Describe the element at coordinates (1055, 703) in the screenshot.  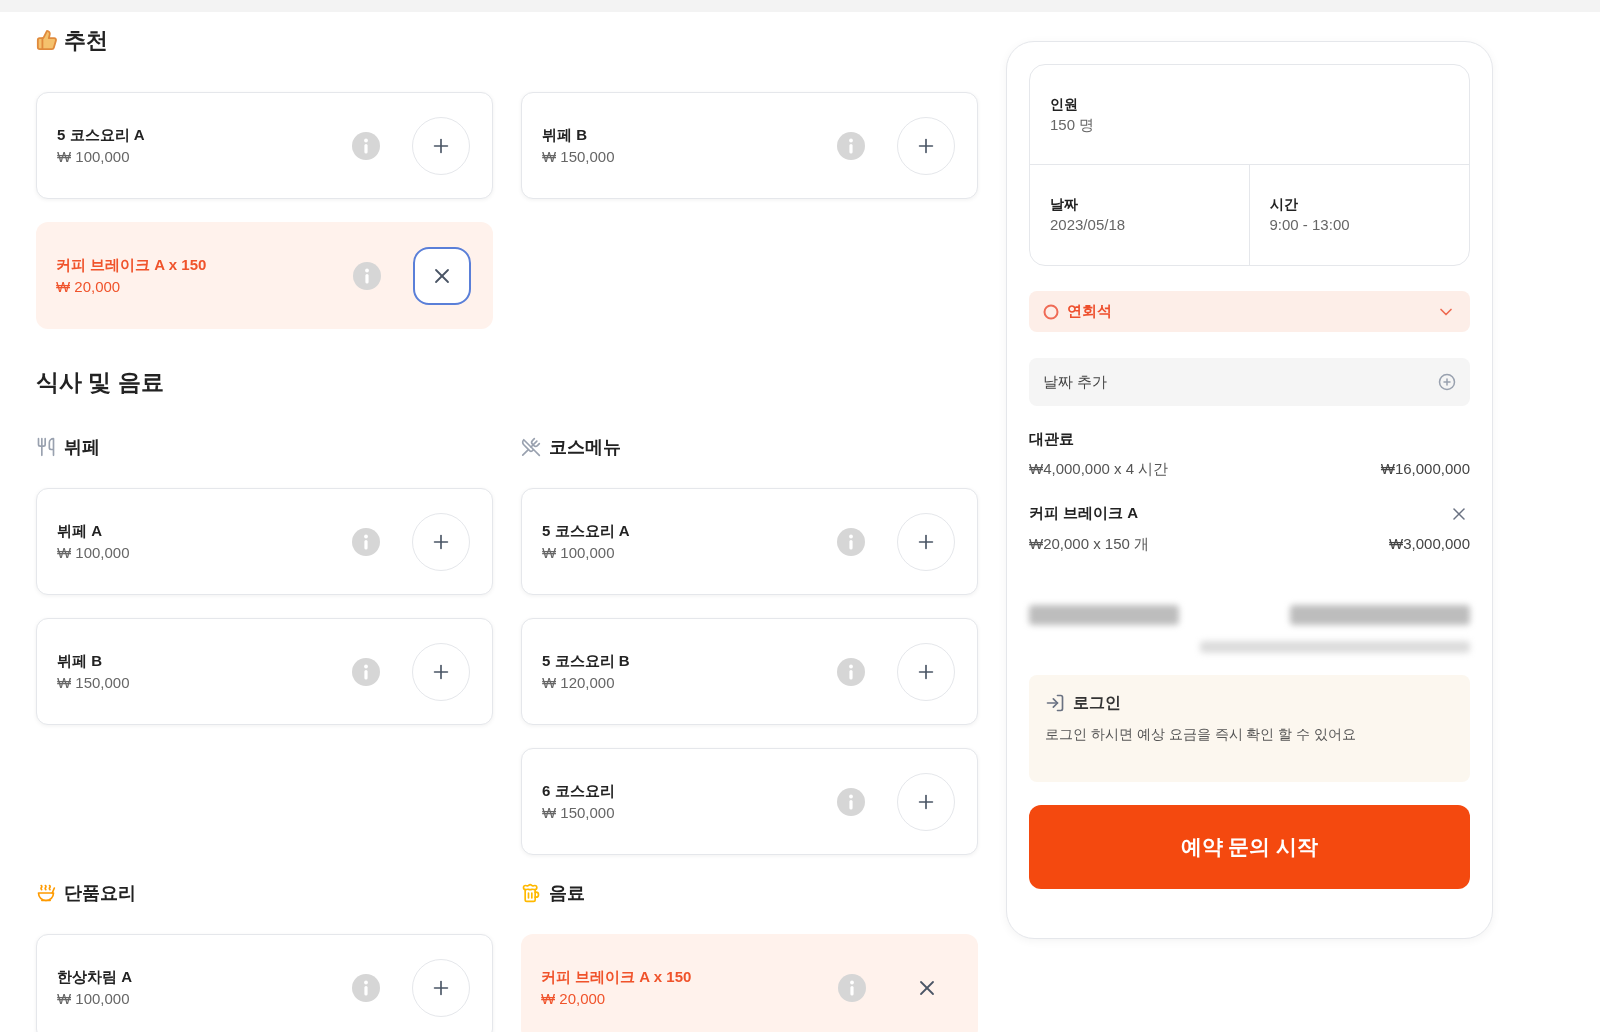
I see `login-icon` at that location.